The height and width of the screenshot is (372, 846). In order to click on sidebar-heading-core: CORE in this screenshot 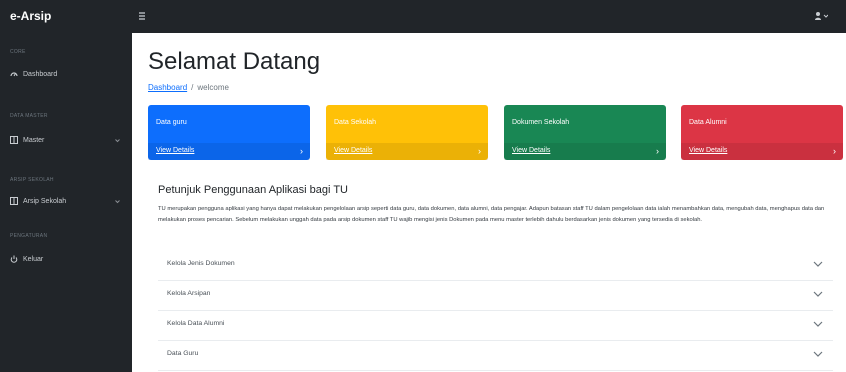, I will do `click(18, 52)`.